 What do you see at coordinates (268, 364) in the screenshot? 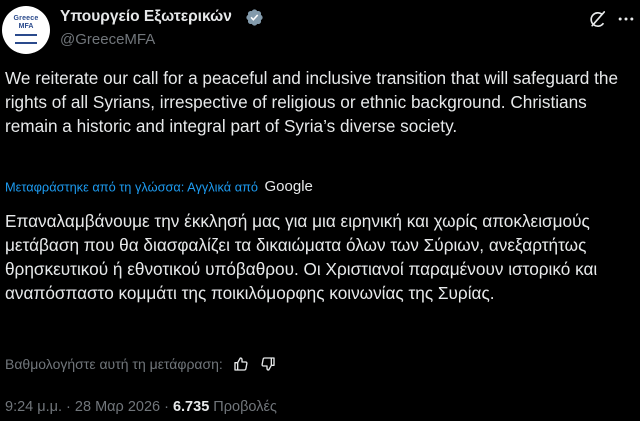
I see `thumbs-down-icon` at bounding box center [268, 364].